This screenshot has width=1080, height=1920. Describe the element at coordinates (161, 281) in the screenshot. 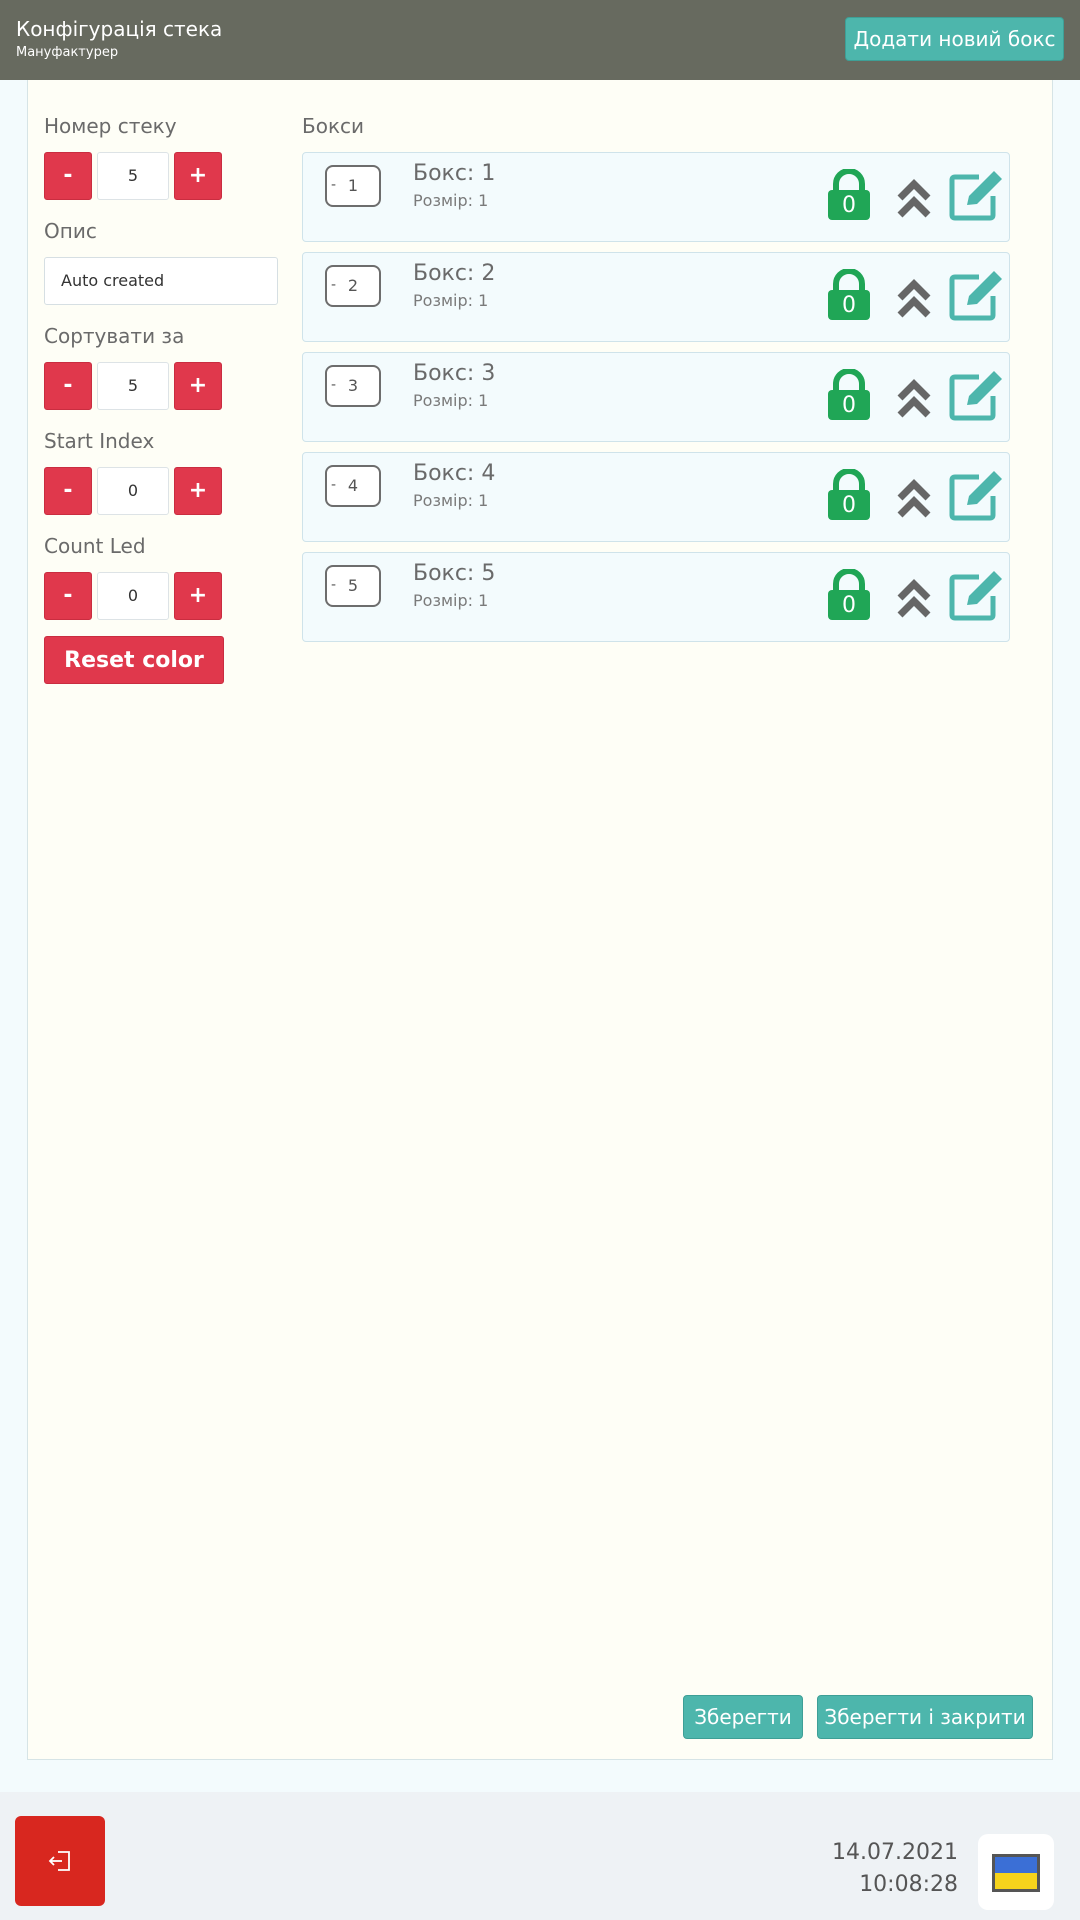

I see `description-input: Auto created` at that location.